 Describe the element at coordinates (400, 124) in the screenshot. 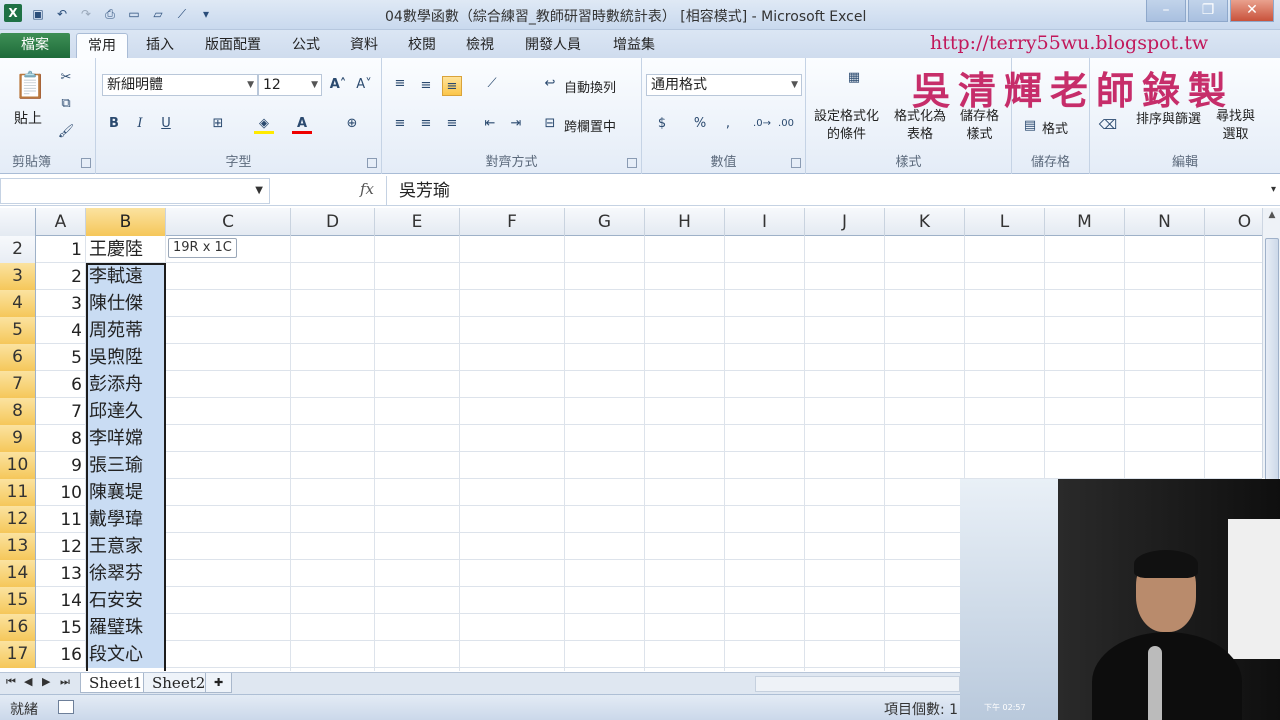

I see `align-left-icon: ≡` at that location.